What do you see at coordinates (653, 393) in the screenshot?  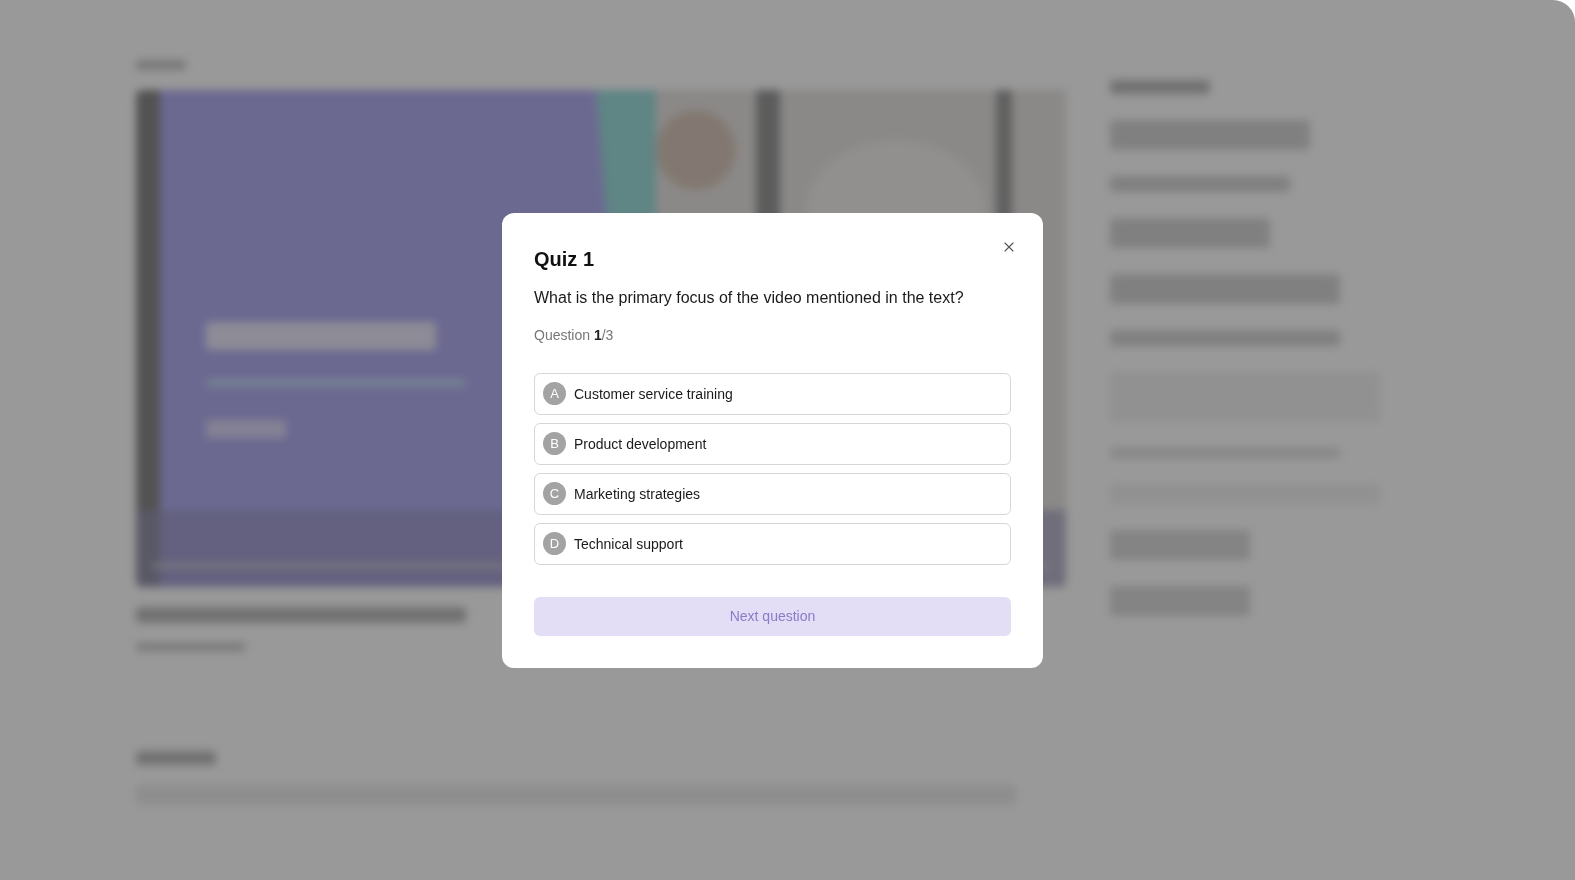 I see `option-text: Customer service training` at bounding box center [653, 393].